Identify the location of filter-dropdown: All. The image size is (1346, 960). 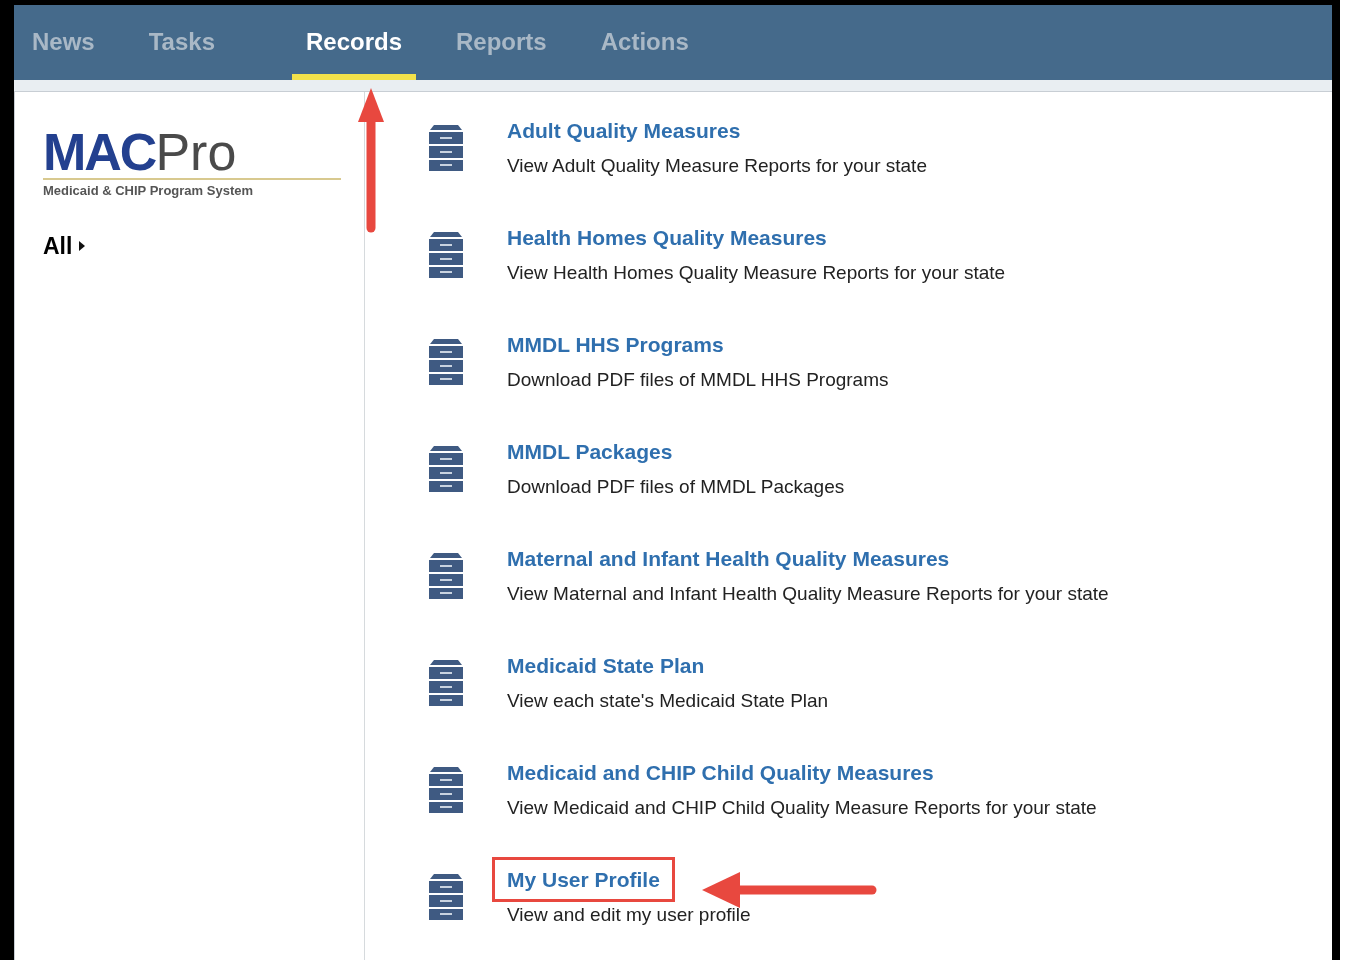
(65, 245).